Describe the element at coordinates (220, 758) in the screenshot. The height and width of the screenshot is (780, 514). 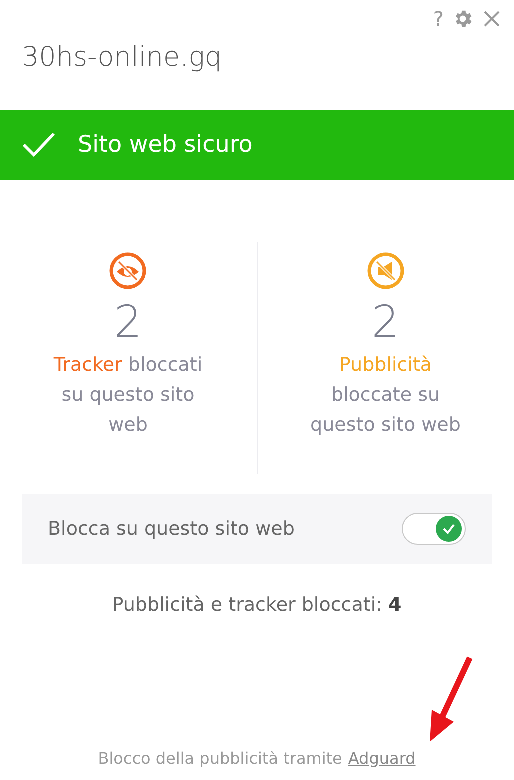
I see `footer-text: Blocco della pubblicità tramite` at that location.